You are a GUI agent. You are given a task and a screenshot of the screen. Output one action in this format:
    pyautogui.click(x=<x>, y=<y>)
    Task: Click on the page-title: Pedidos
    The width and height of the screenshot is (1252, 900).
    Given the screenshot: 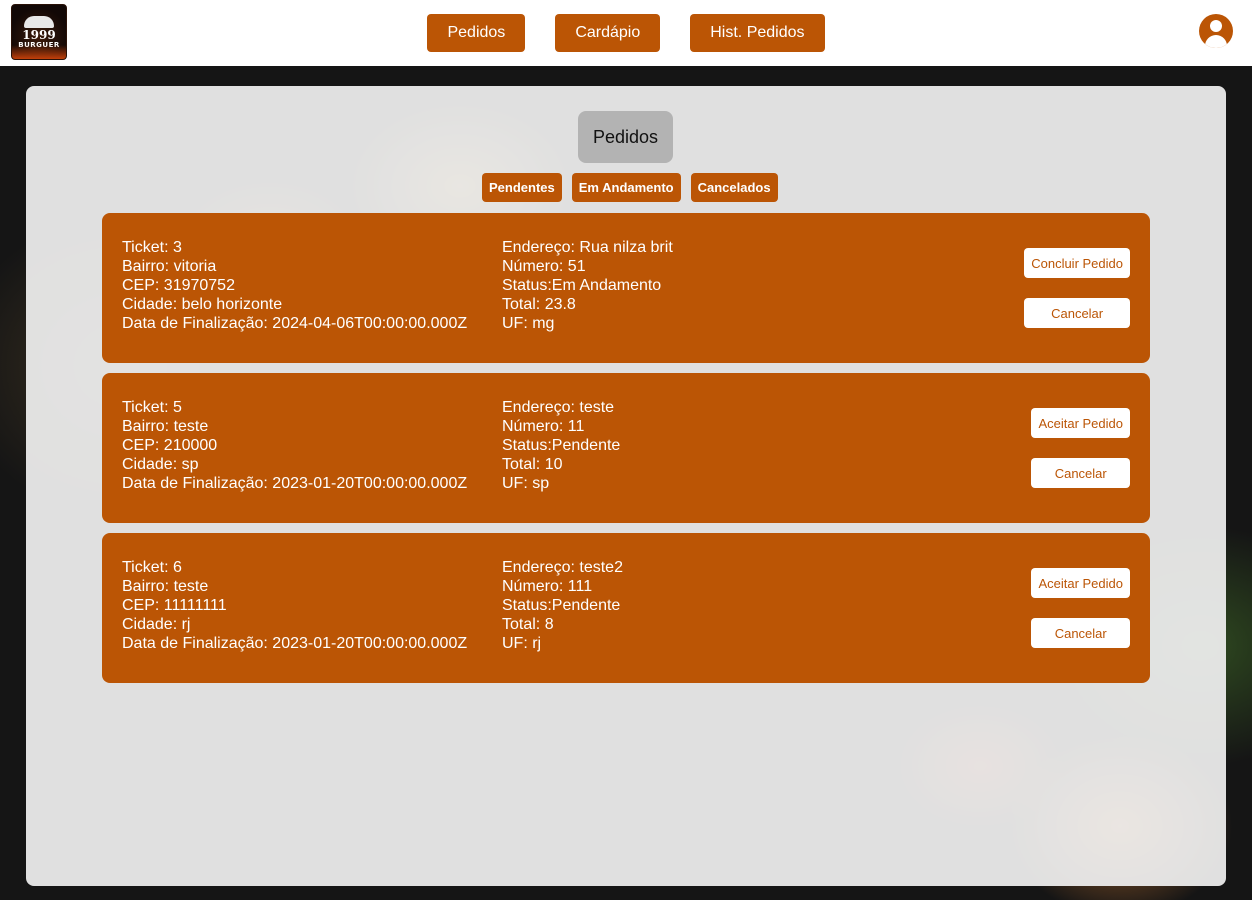 What is the action you would take?
    pyautogui.click(x=625, y=137)
    